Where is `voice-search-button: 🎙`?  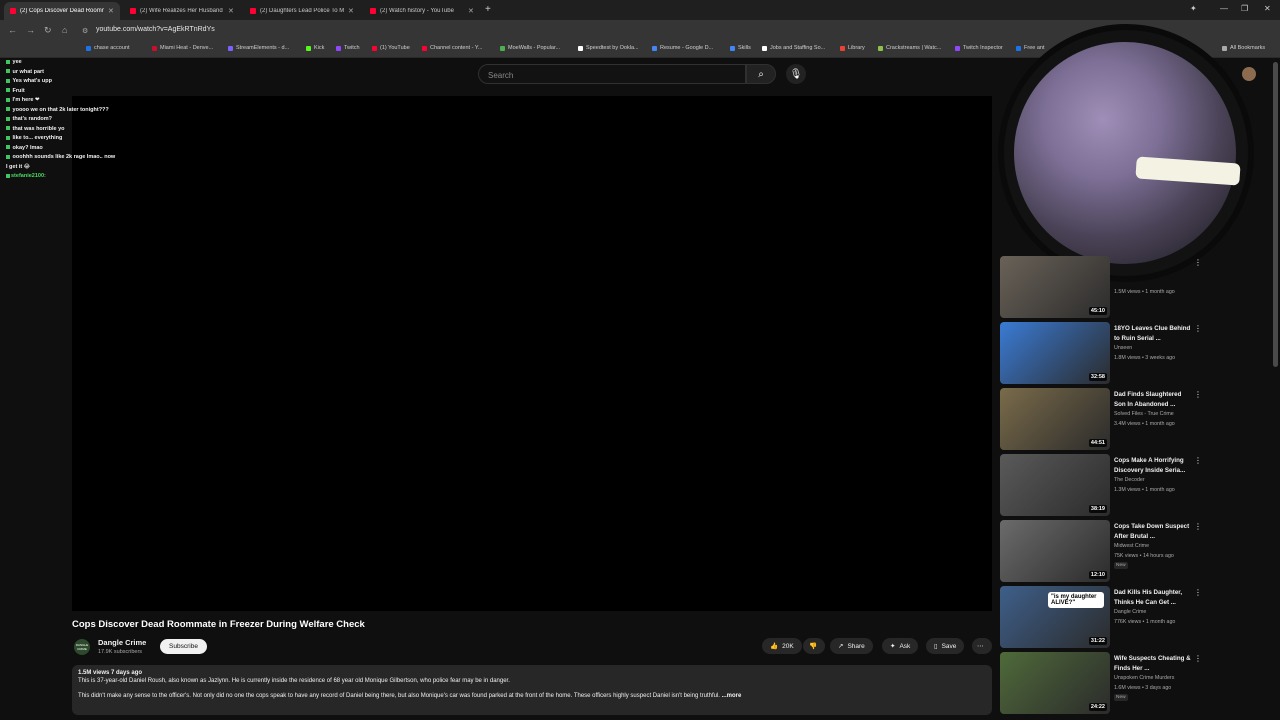 voice-search-button: 🎙 is located at coordinates (796, 74).